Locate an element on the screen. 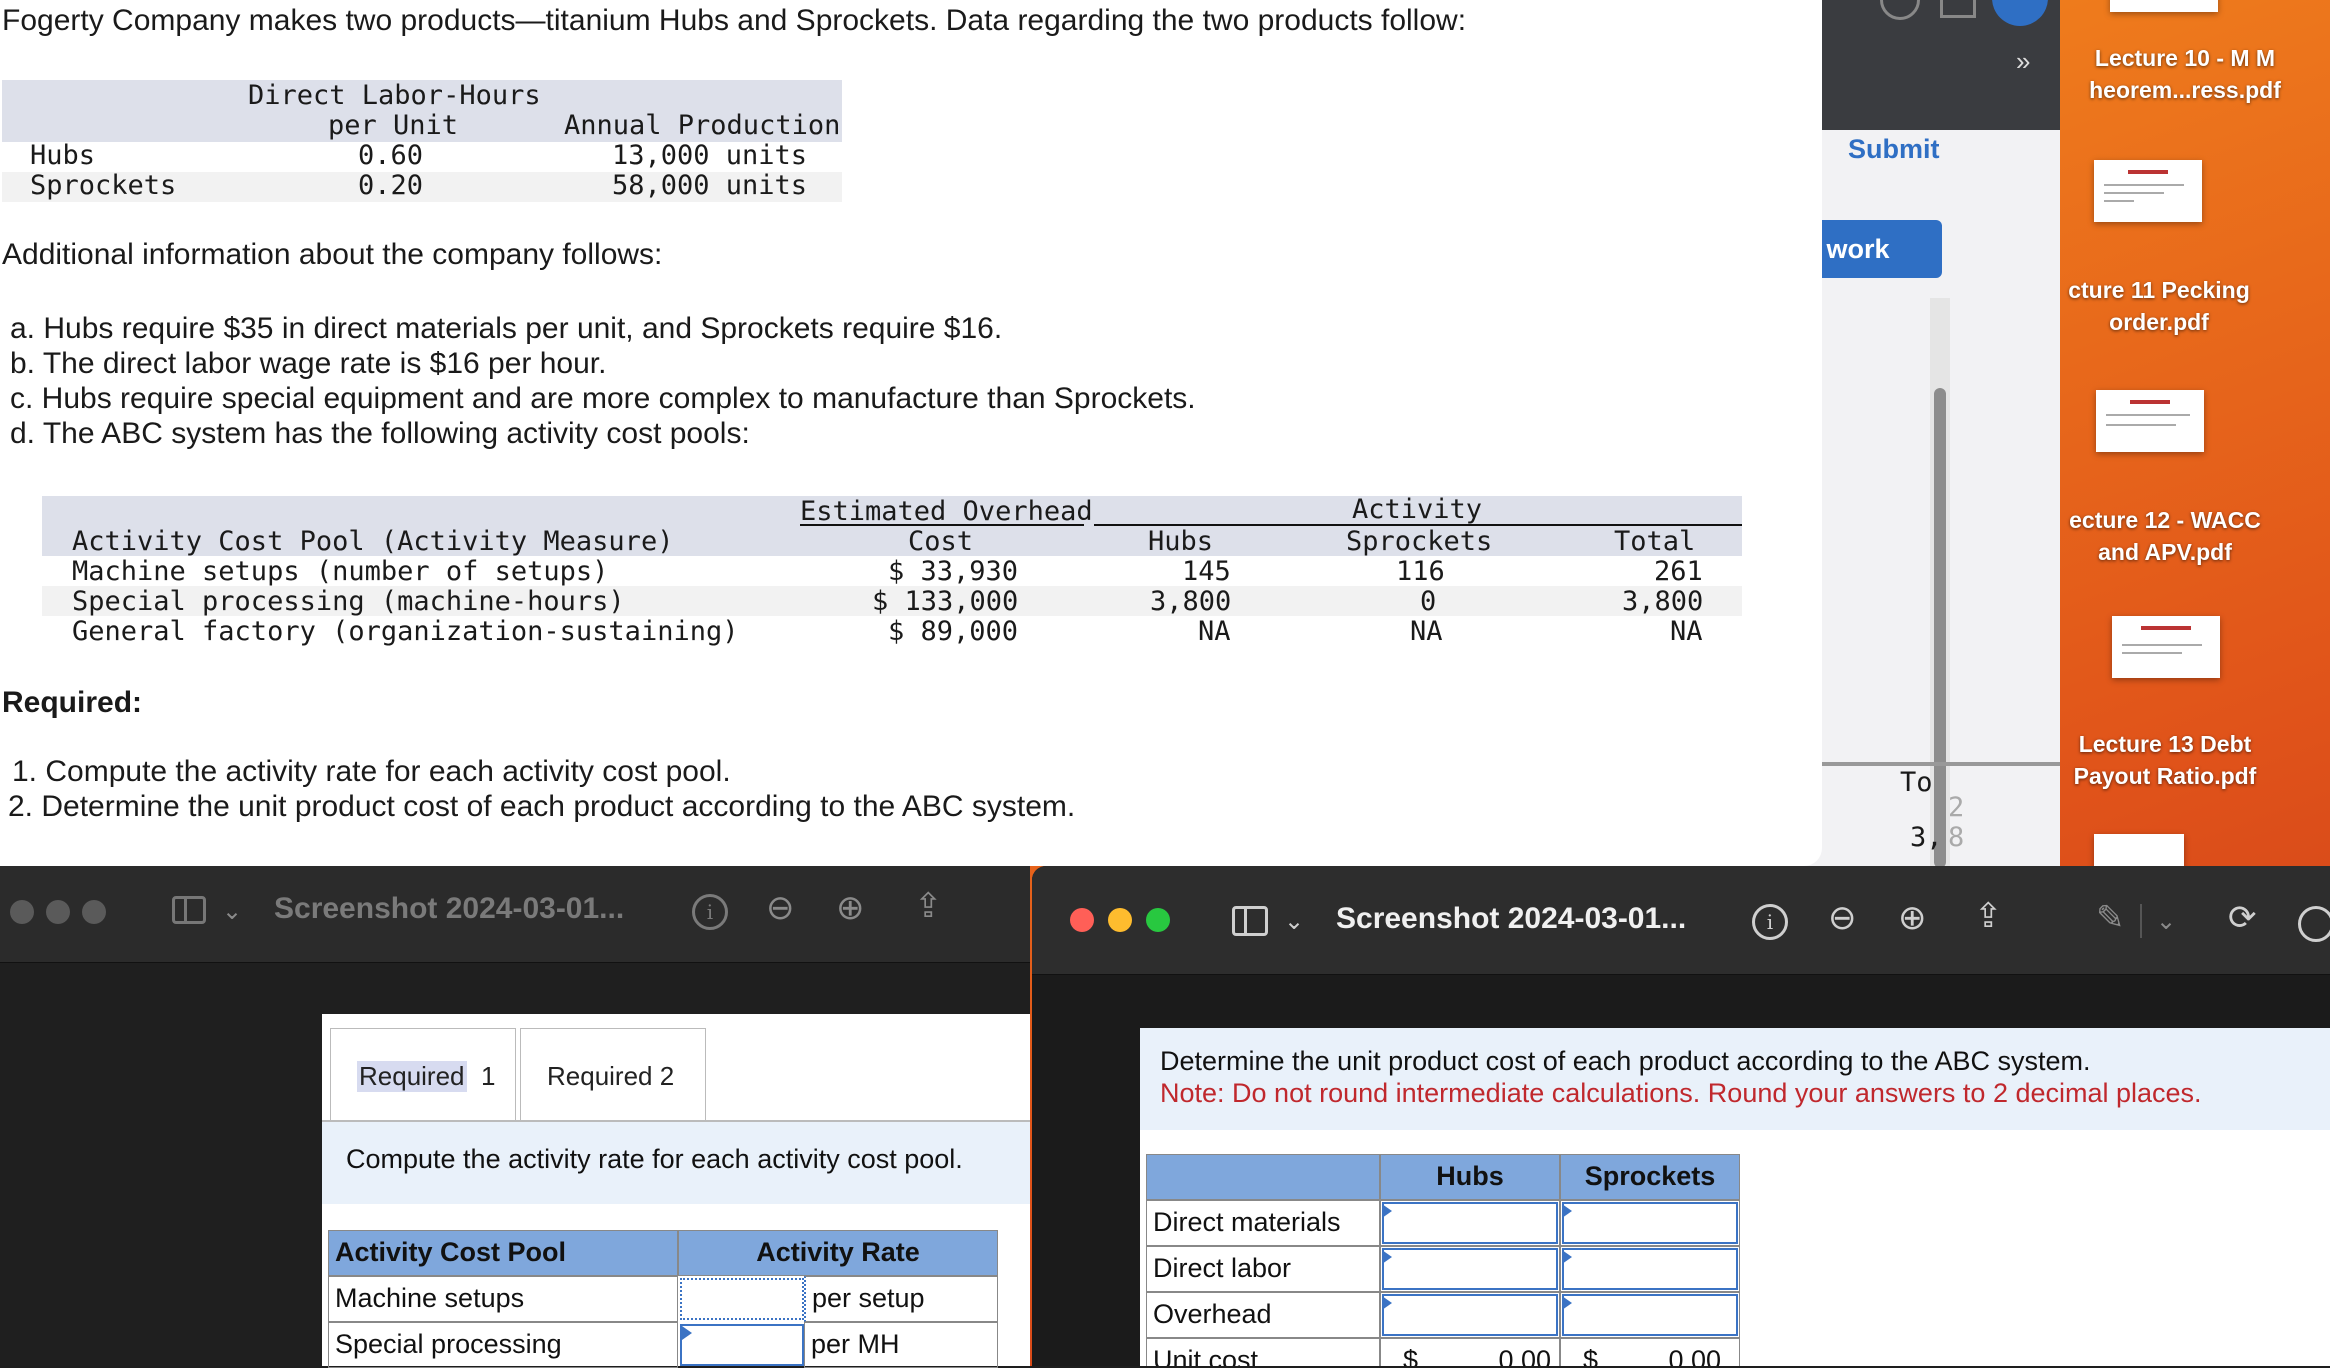 Image resolution: width=2330 pixels, height=1368 pixels. desktop-file-label: Lecture 13 Debt Payout Ratio.pdf is located at coordinates (2165, 760).